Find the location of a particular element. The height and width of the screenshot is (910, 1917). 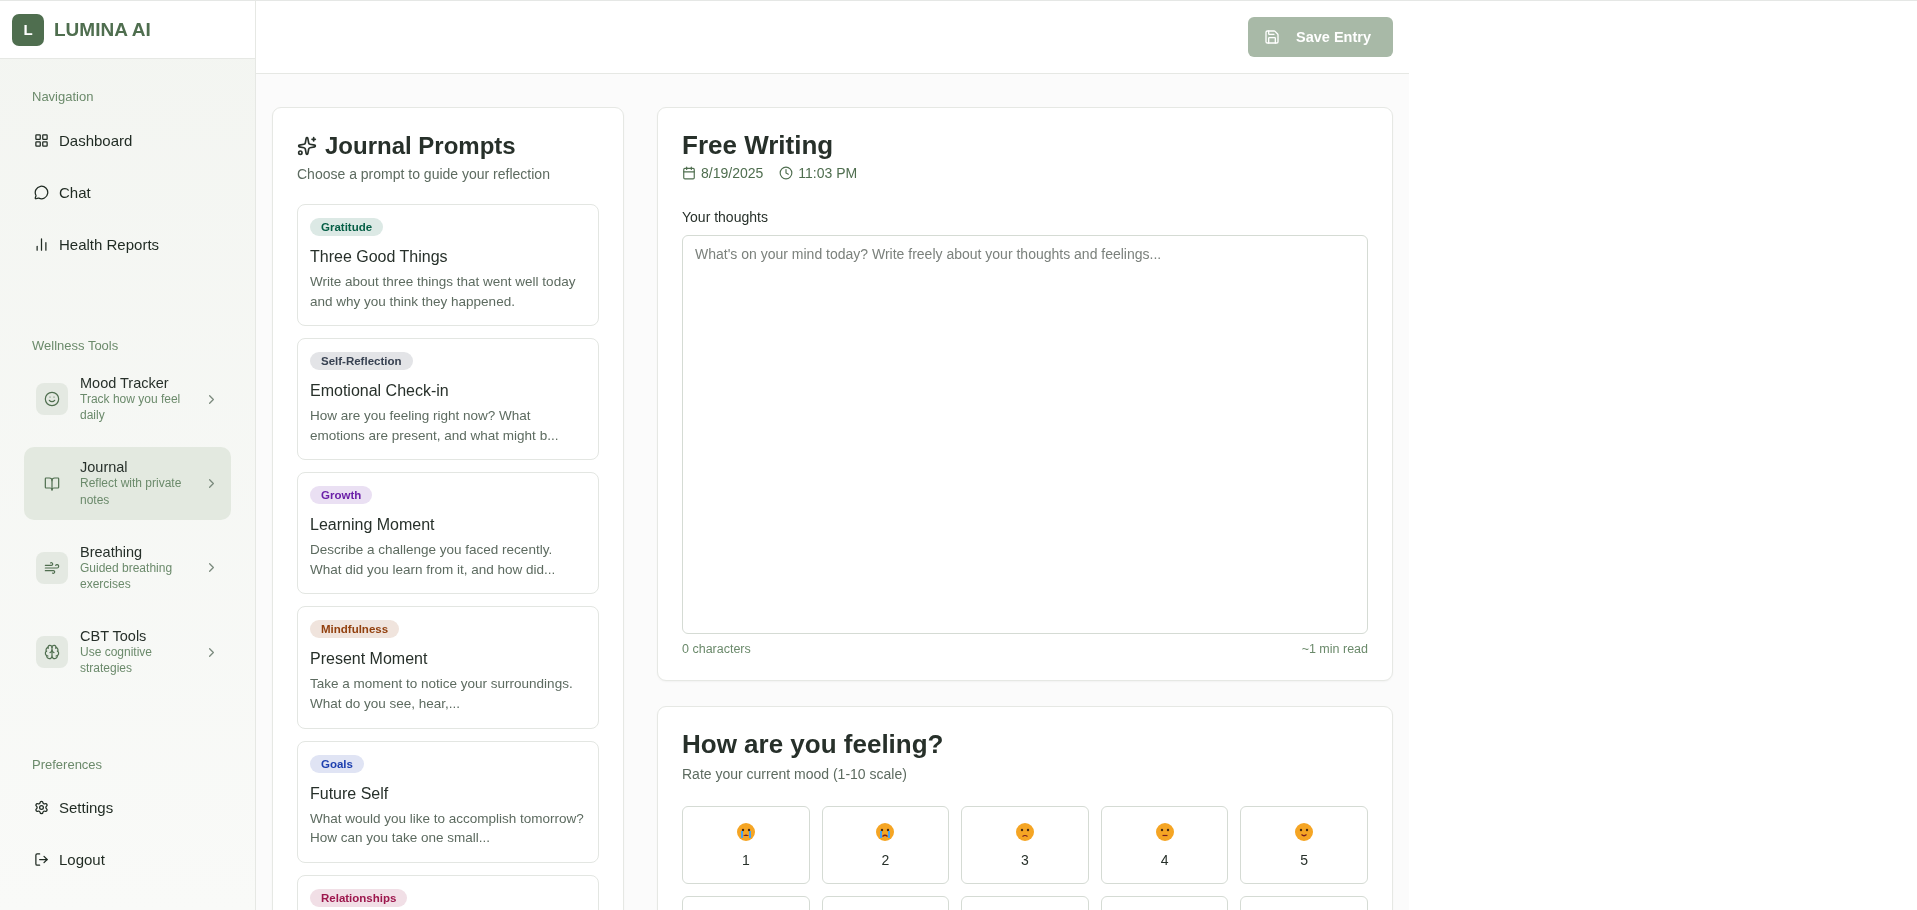

field-label: Your thoughts is located at coordinates (725, 217).